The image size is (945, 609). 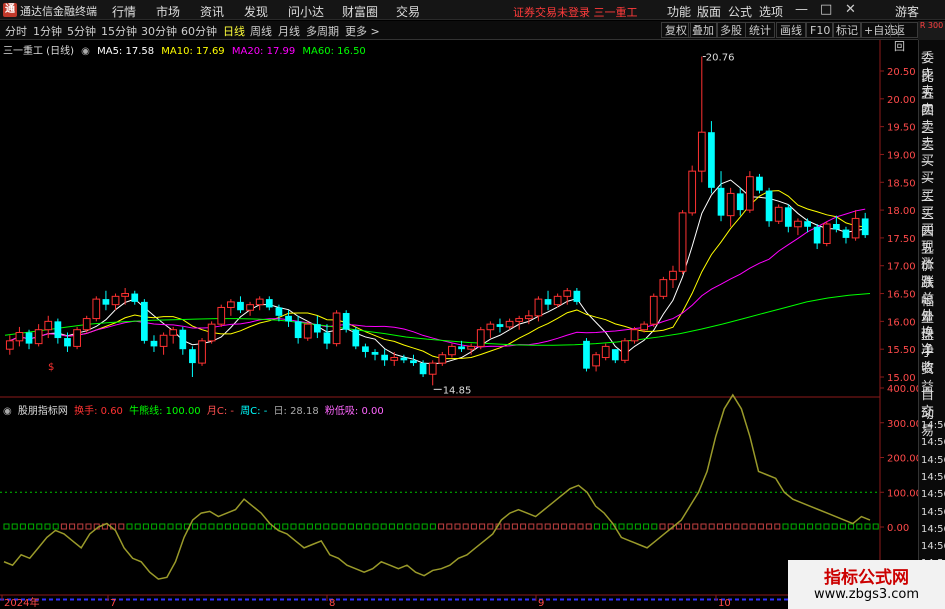 What do you see at coordinates (709, 11) in the screenshot?
I see `menu-layout: 版面` at bounding box center [709, 11].